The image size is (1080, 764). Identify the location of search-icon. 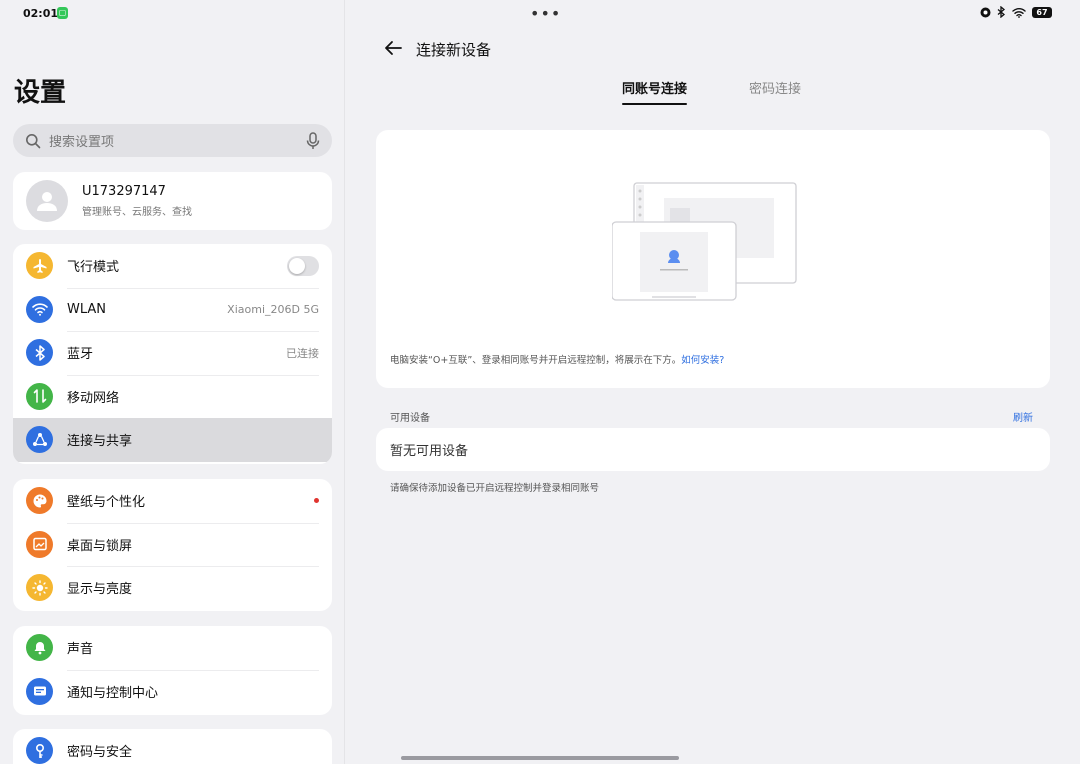
(33, 140).